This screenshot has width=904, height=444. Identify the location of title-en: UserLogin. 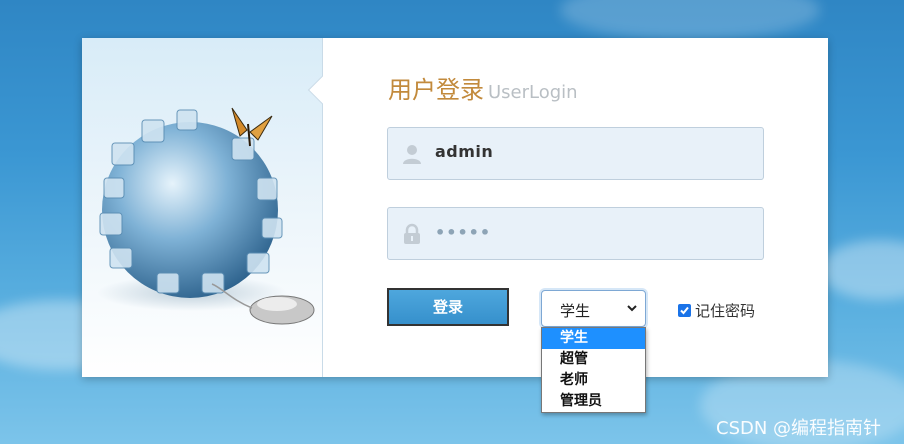
(533, 92).